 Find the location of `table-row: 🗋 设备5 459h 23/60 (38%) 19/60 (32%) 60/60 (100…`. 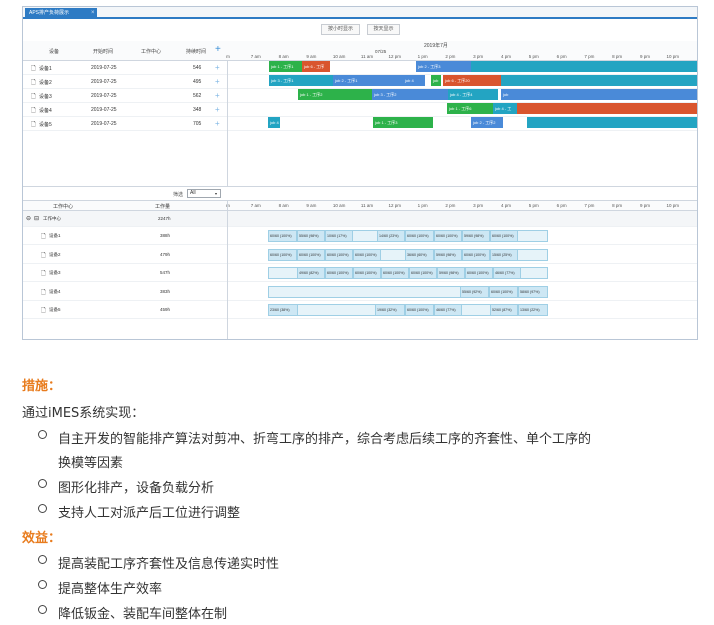

table-row: 🗋 设备5 459h 23/60 (38%) 19/60 (32%) 60/60 (100… is located at coordinates (360, 310).